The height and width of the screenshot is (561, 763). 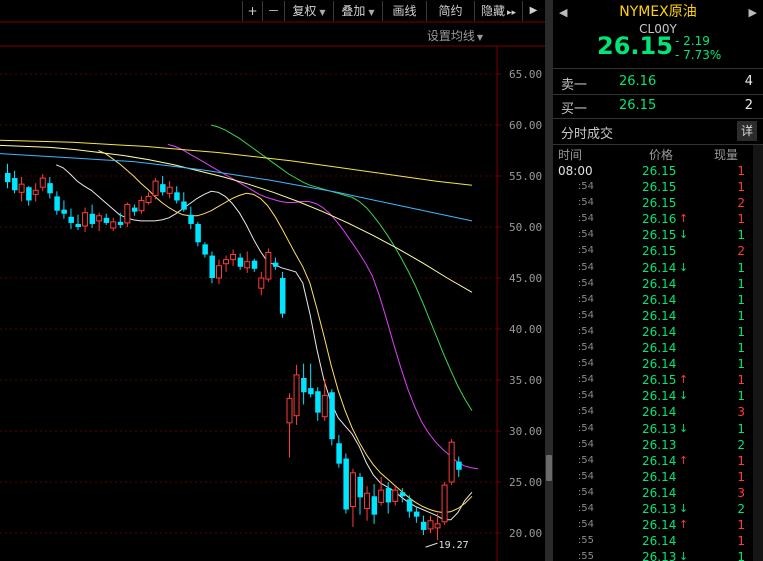 What do you see at coordinates (753, 12) in the screenshot?
I see `next-contract-arrow-icon: ▶` at bounding box center [753, 12].